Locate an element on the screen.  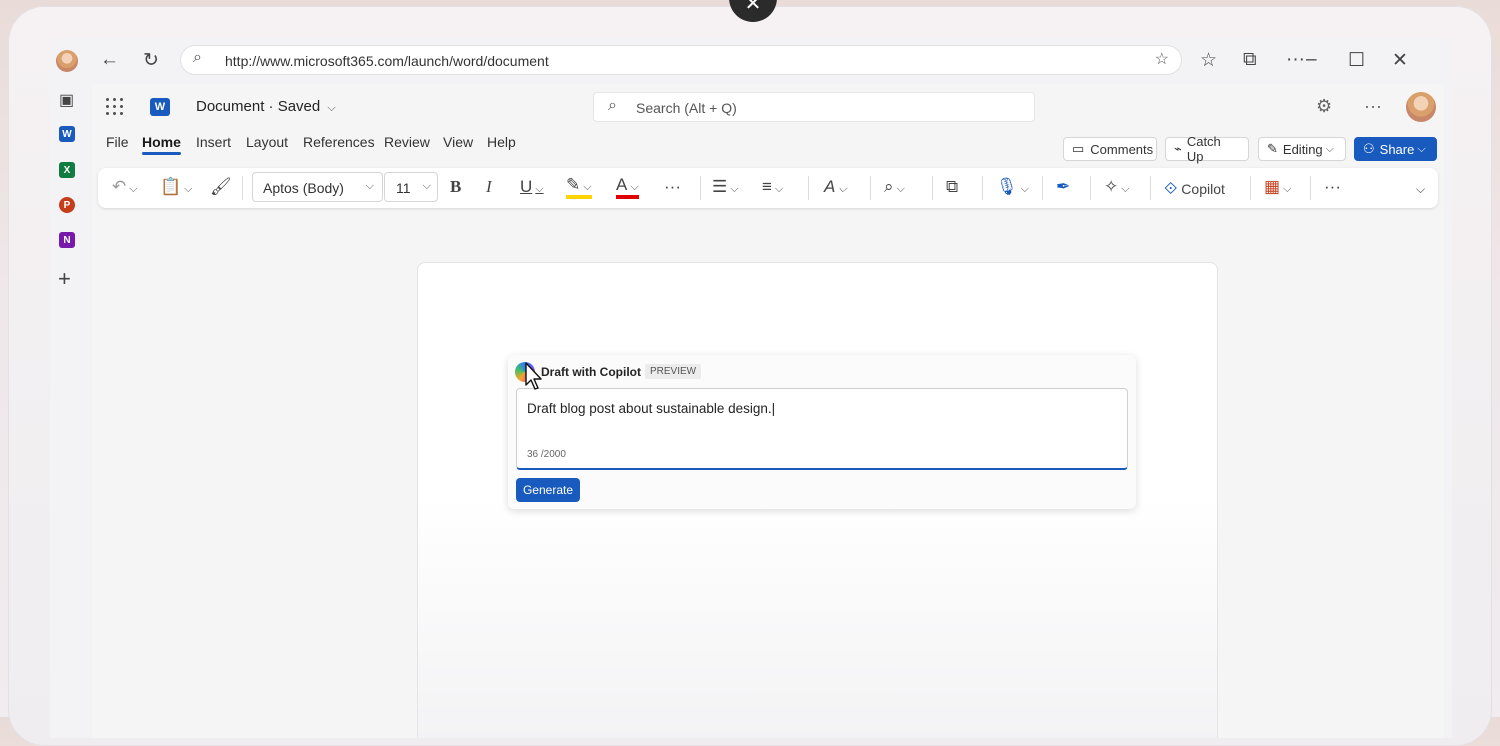
undo-icon: ↶ ⌵ is located at coordinates (125, 187).